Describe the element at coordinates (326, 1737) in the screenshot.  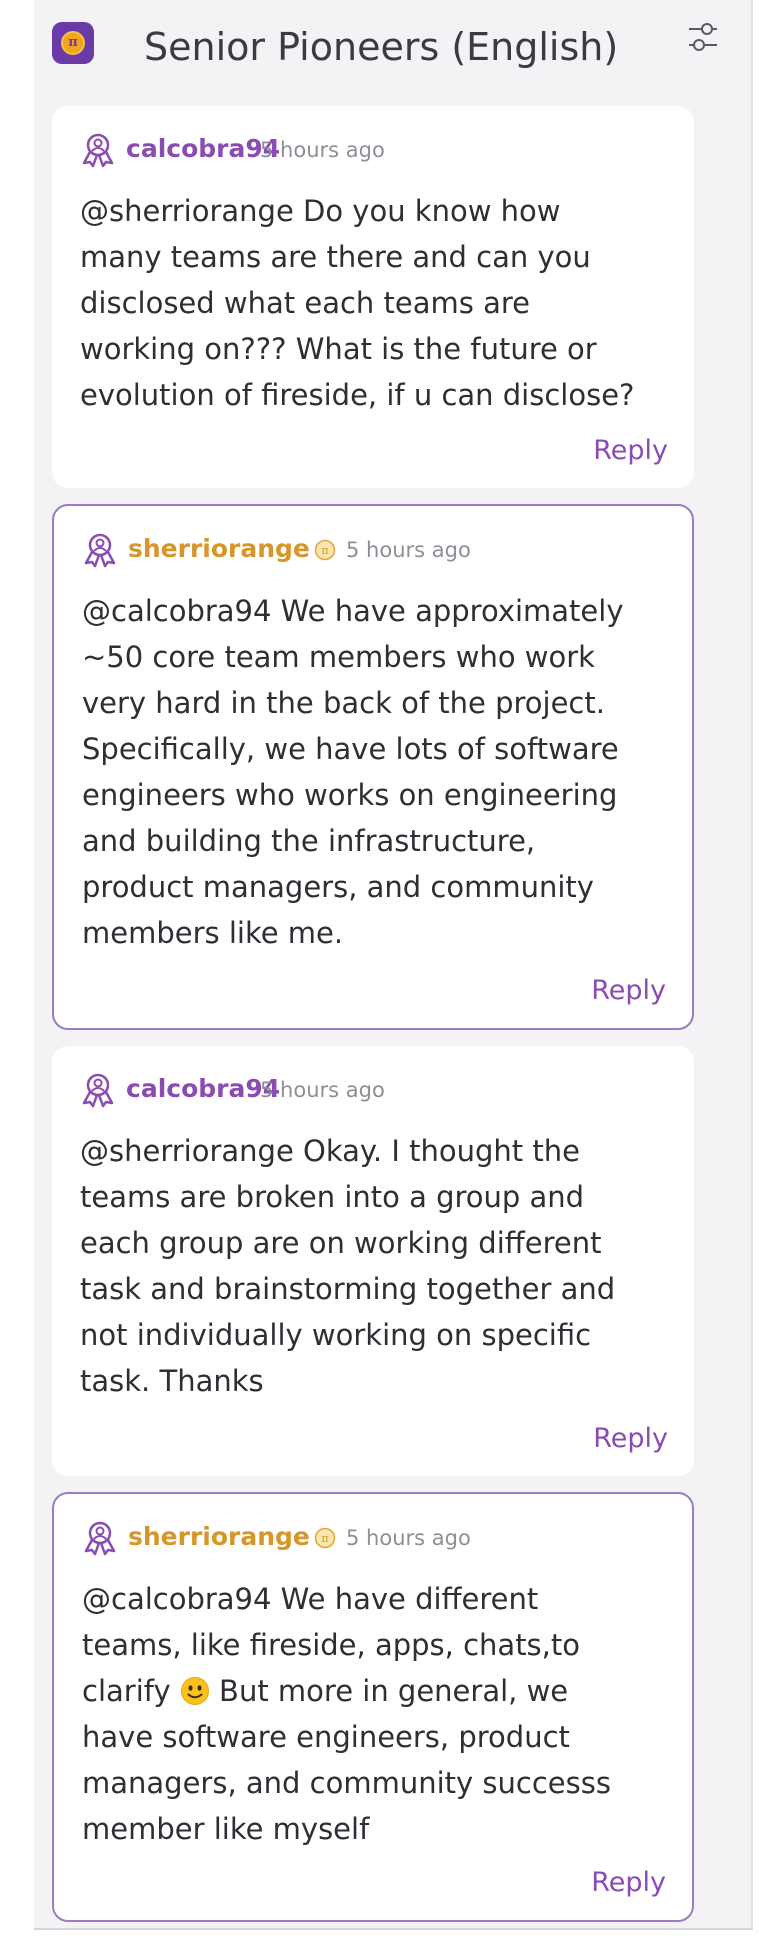
I see `comment-text-line: have software engineers, product` at that location.